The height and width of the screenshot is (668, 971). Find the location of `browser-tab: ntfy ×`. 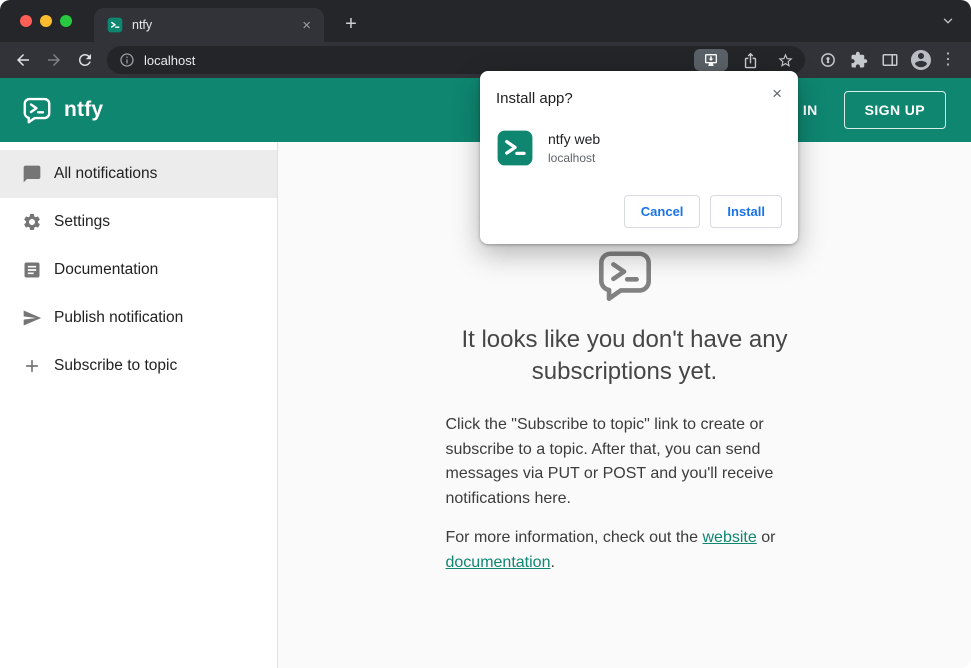

browser-tab: ntfy × is located at coordinates (209, 25).